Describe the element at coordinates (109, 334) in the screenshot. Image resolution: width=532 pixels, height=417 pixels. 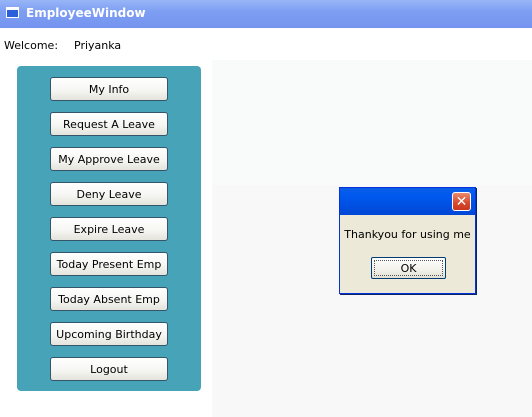
I see `upcoming-birthday-button: Upcoming Birthday` at that location.